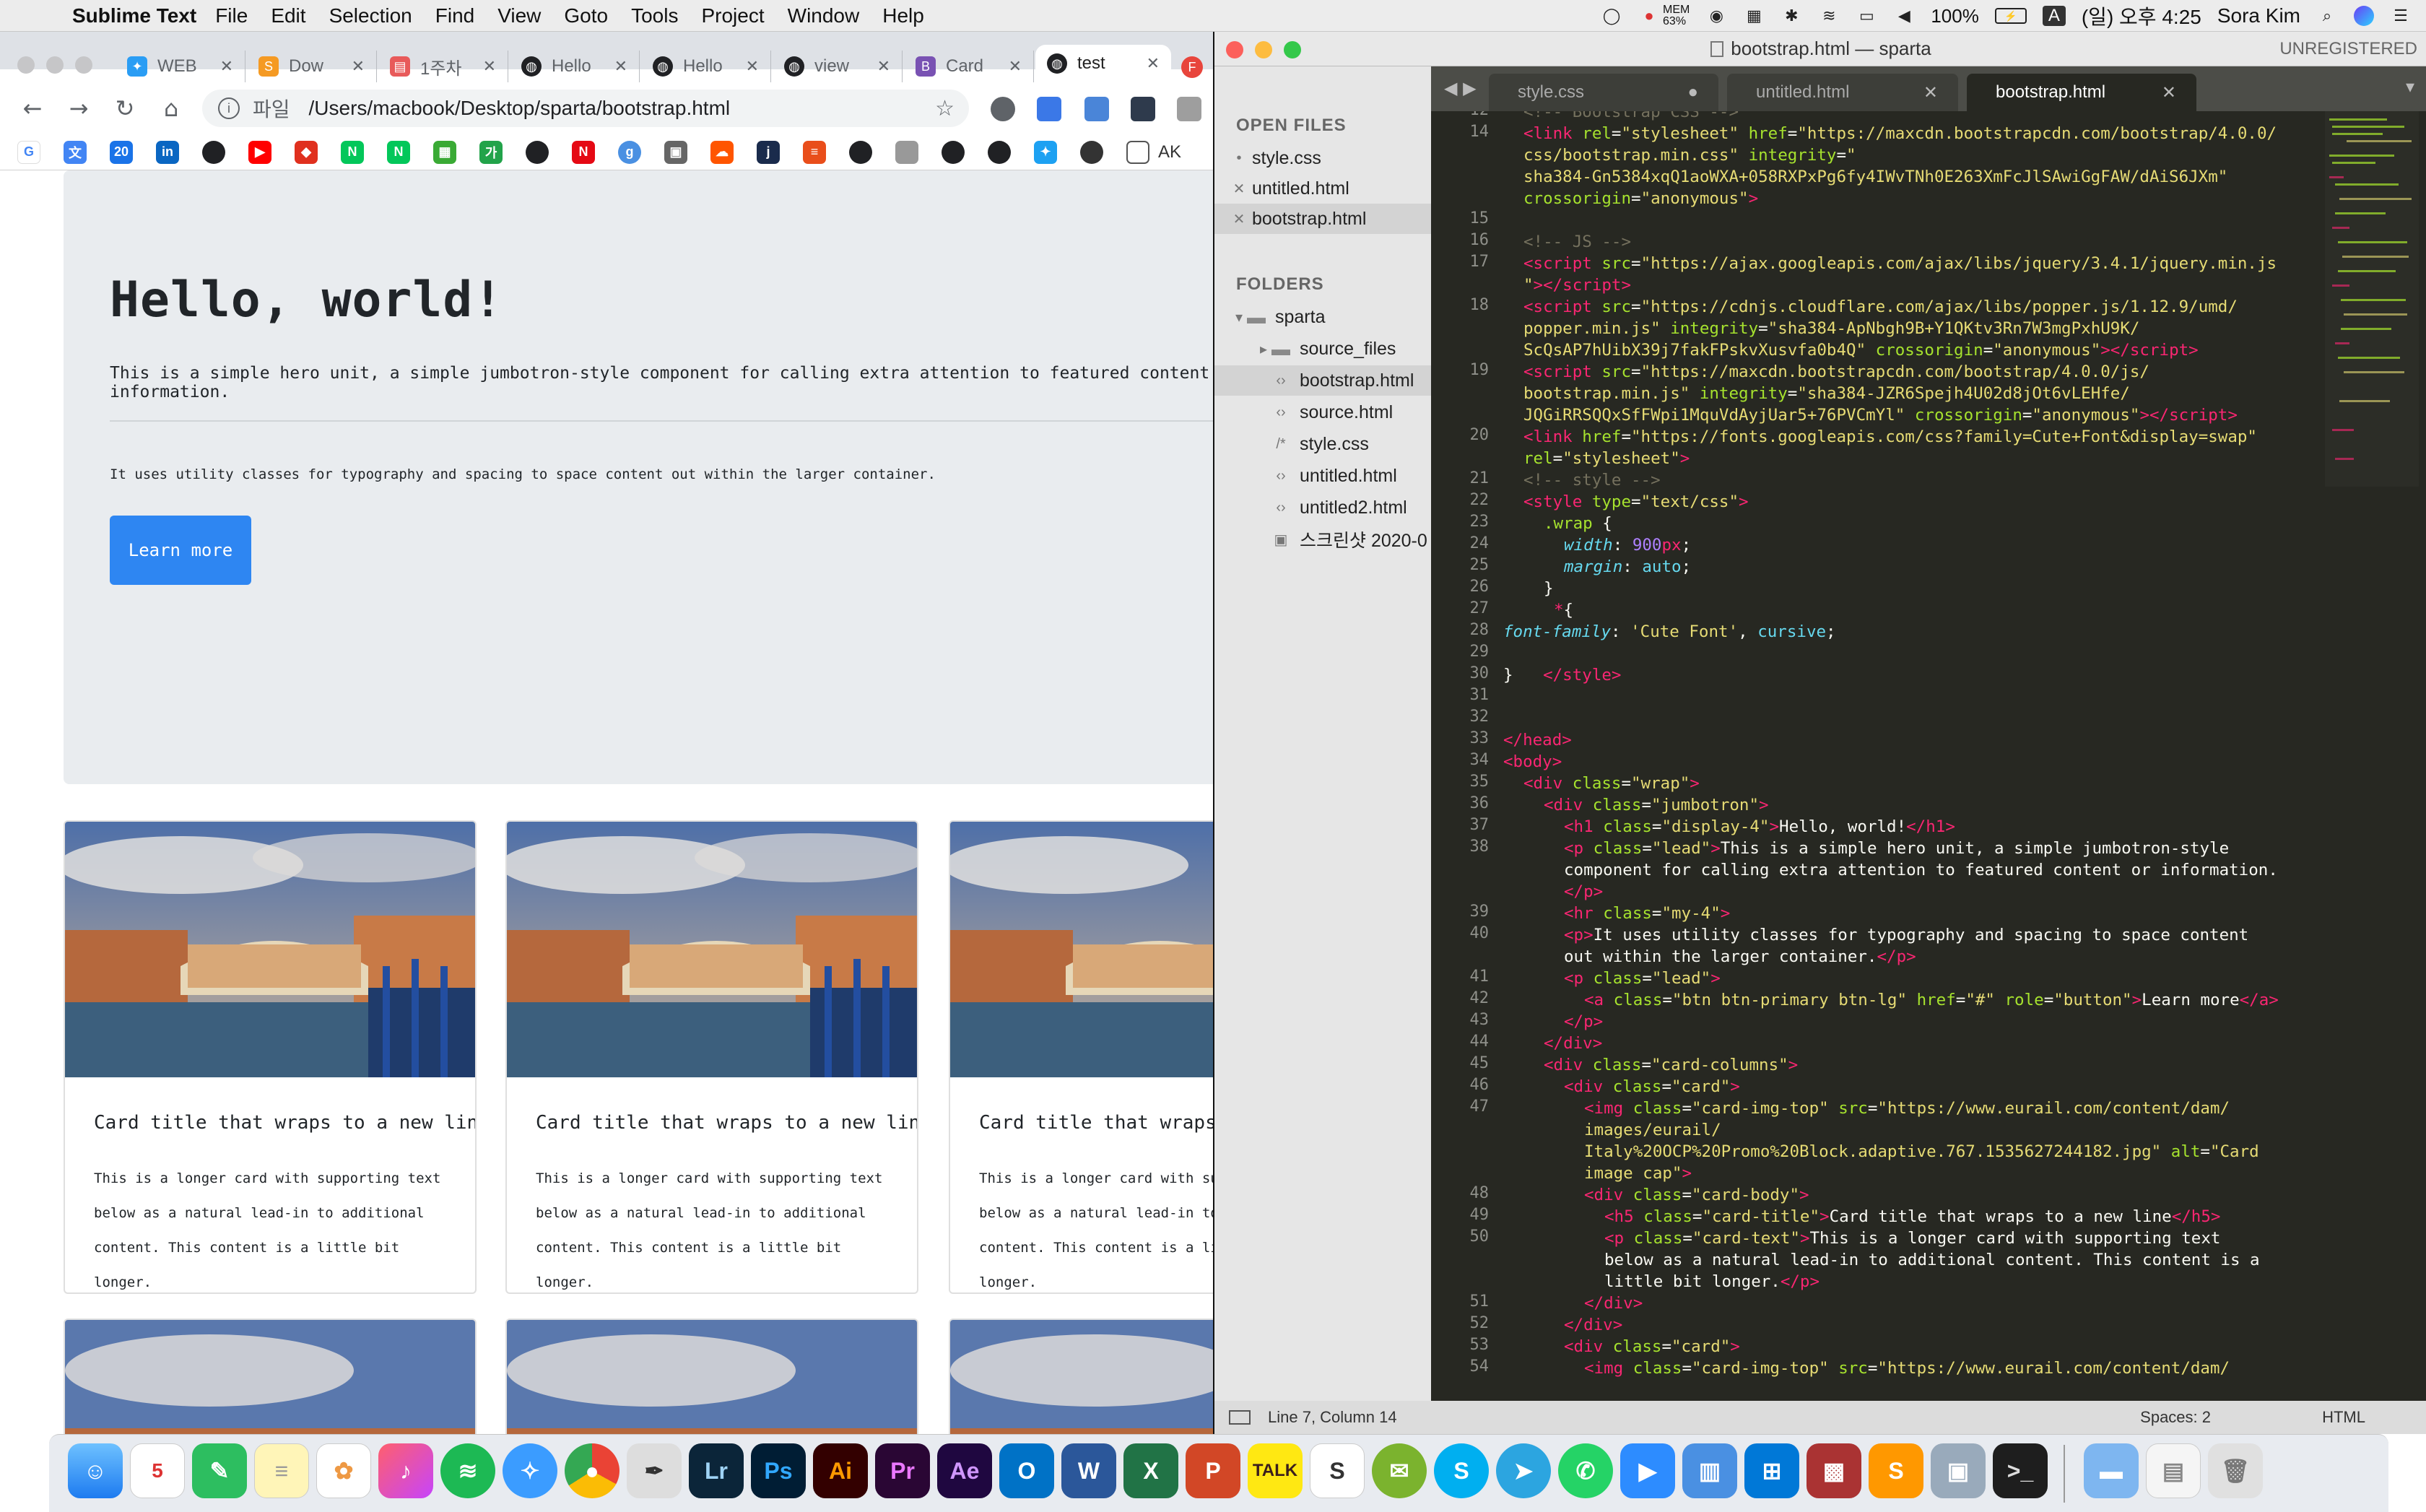 Image resolution: width=2426 pixels, height=1512 pixels. I want to click on wechat-icon: ✉, so click(1399, 1470).